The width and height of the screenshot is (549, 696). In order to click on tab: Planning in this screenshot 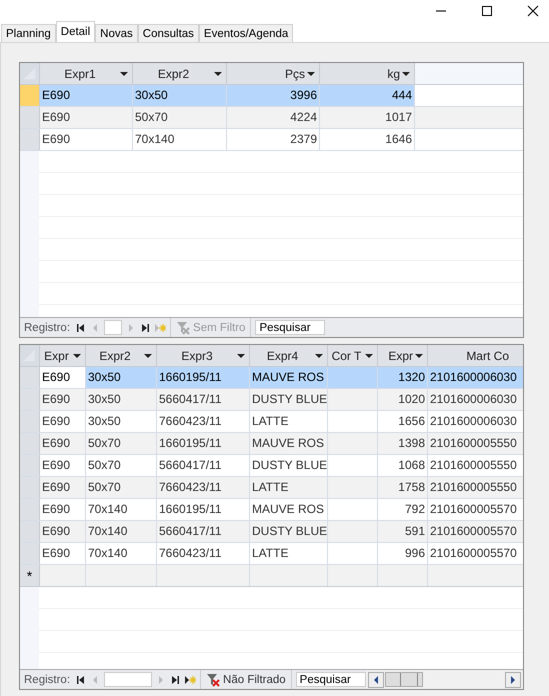, I will do `click(28, 33)`.